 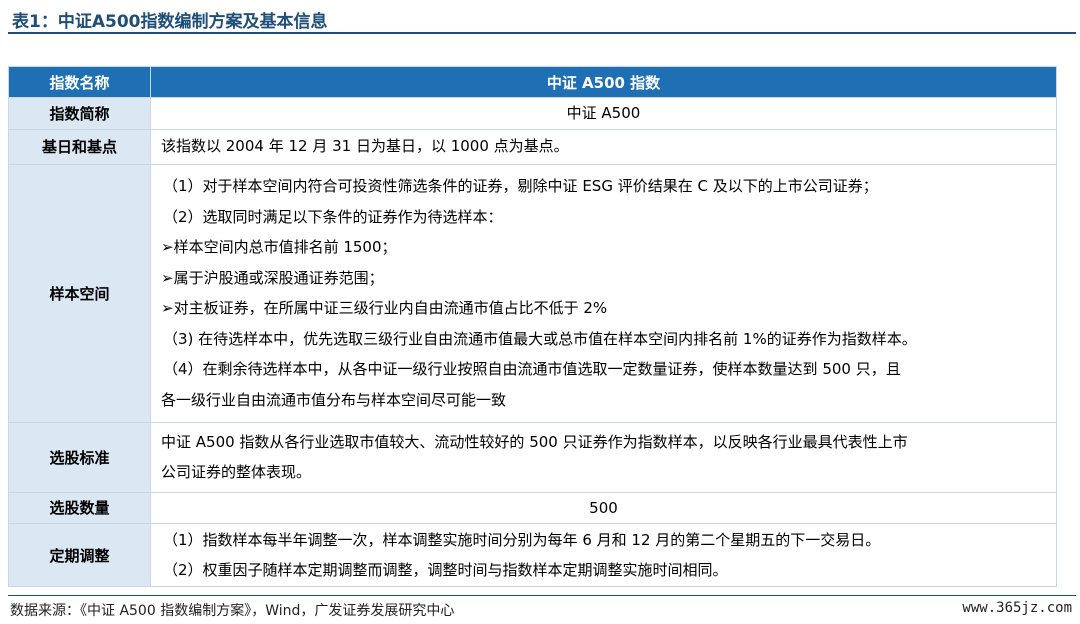 What do you see at coordinates (365, 146) in the screenshot?
I see `value-line: 该指数以 2004 年 12 月 31 日为基日，以 1000 点为基点。` at bounding box center [365, 146].